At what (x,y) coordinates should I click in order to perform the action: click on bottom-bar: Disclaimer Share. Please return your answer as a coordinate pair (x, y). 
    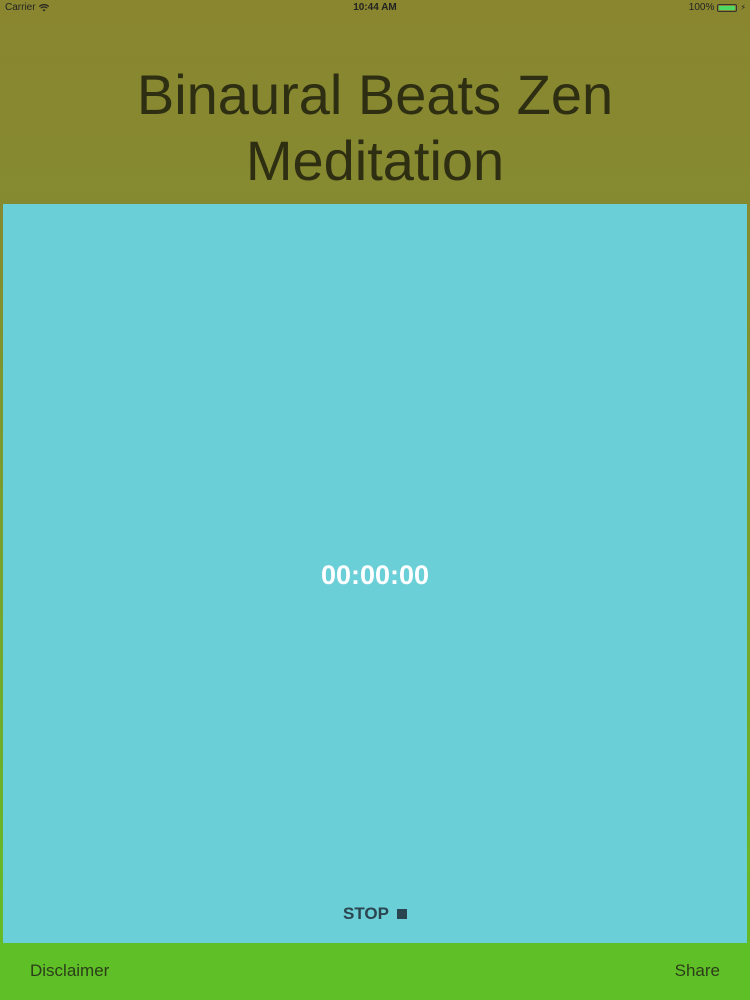
    Looking at the image, I should click on (375, 971).